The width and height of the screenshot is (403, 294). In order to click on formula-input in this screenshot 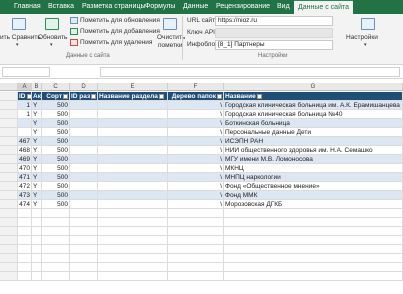, I will do `click(250, 72)`.